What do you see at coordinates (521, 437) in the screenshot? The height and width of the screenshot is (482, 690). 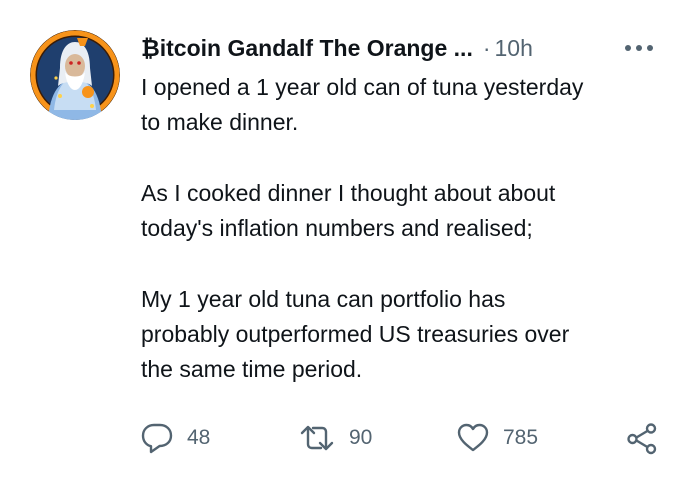 I see `like-count: 785` at bounding box center [521, 437].